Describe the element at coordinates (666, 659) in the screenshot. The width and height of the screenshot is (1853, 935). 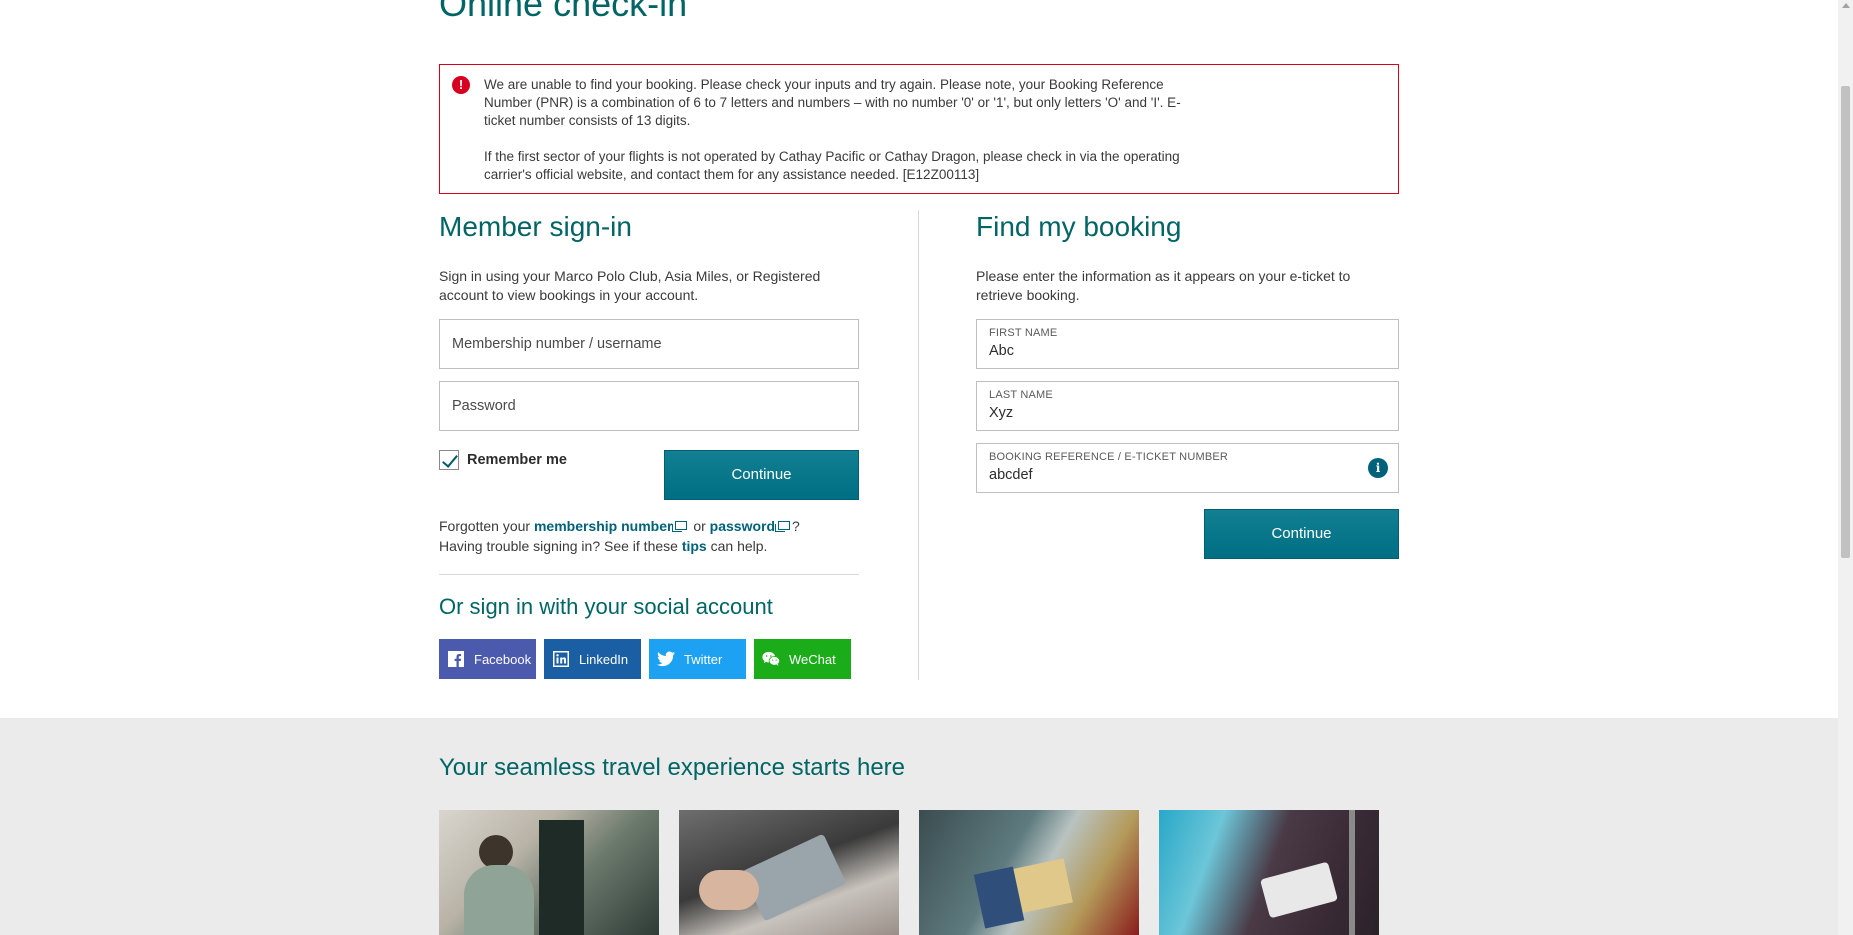
I see `twitter-icon` at that location.